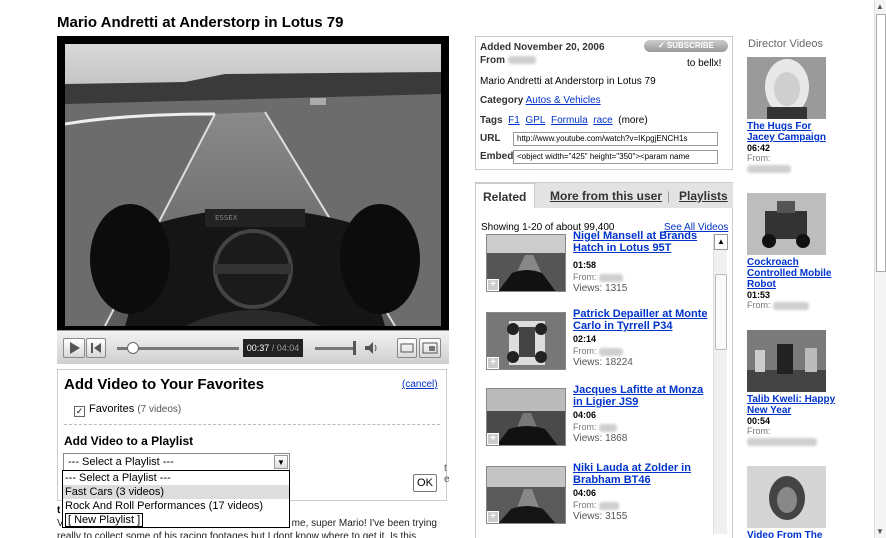 This screenshot has height=538, width=886. Describe the element at coordinates (281, 462) in the screenshot. I see `chevron-down-icon: ▼` at that location.